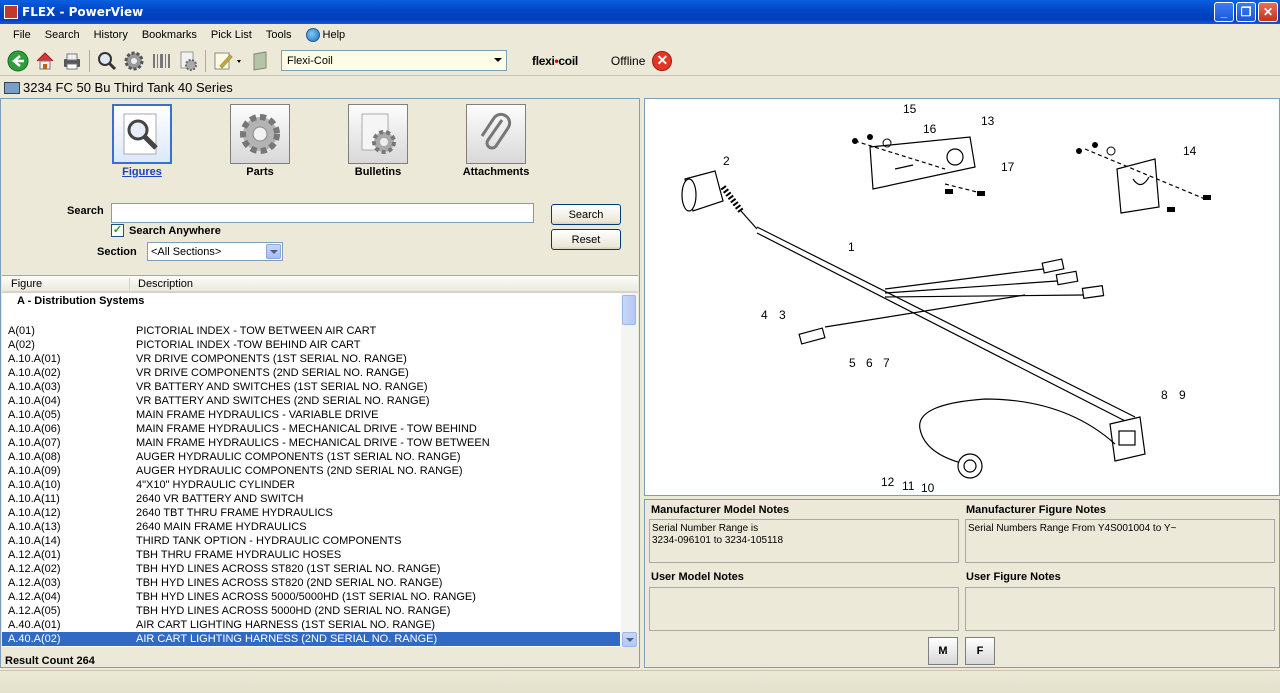 Image resolution: width=1280 pixels, height=693 pixels. Describe the element at coordinates (260, 134) in the screenshot. I see `gear-icon` at that location.